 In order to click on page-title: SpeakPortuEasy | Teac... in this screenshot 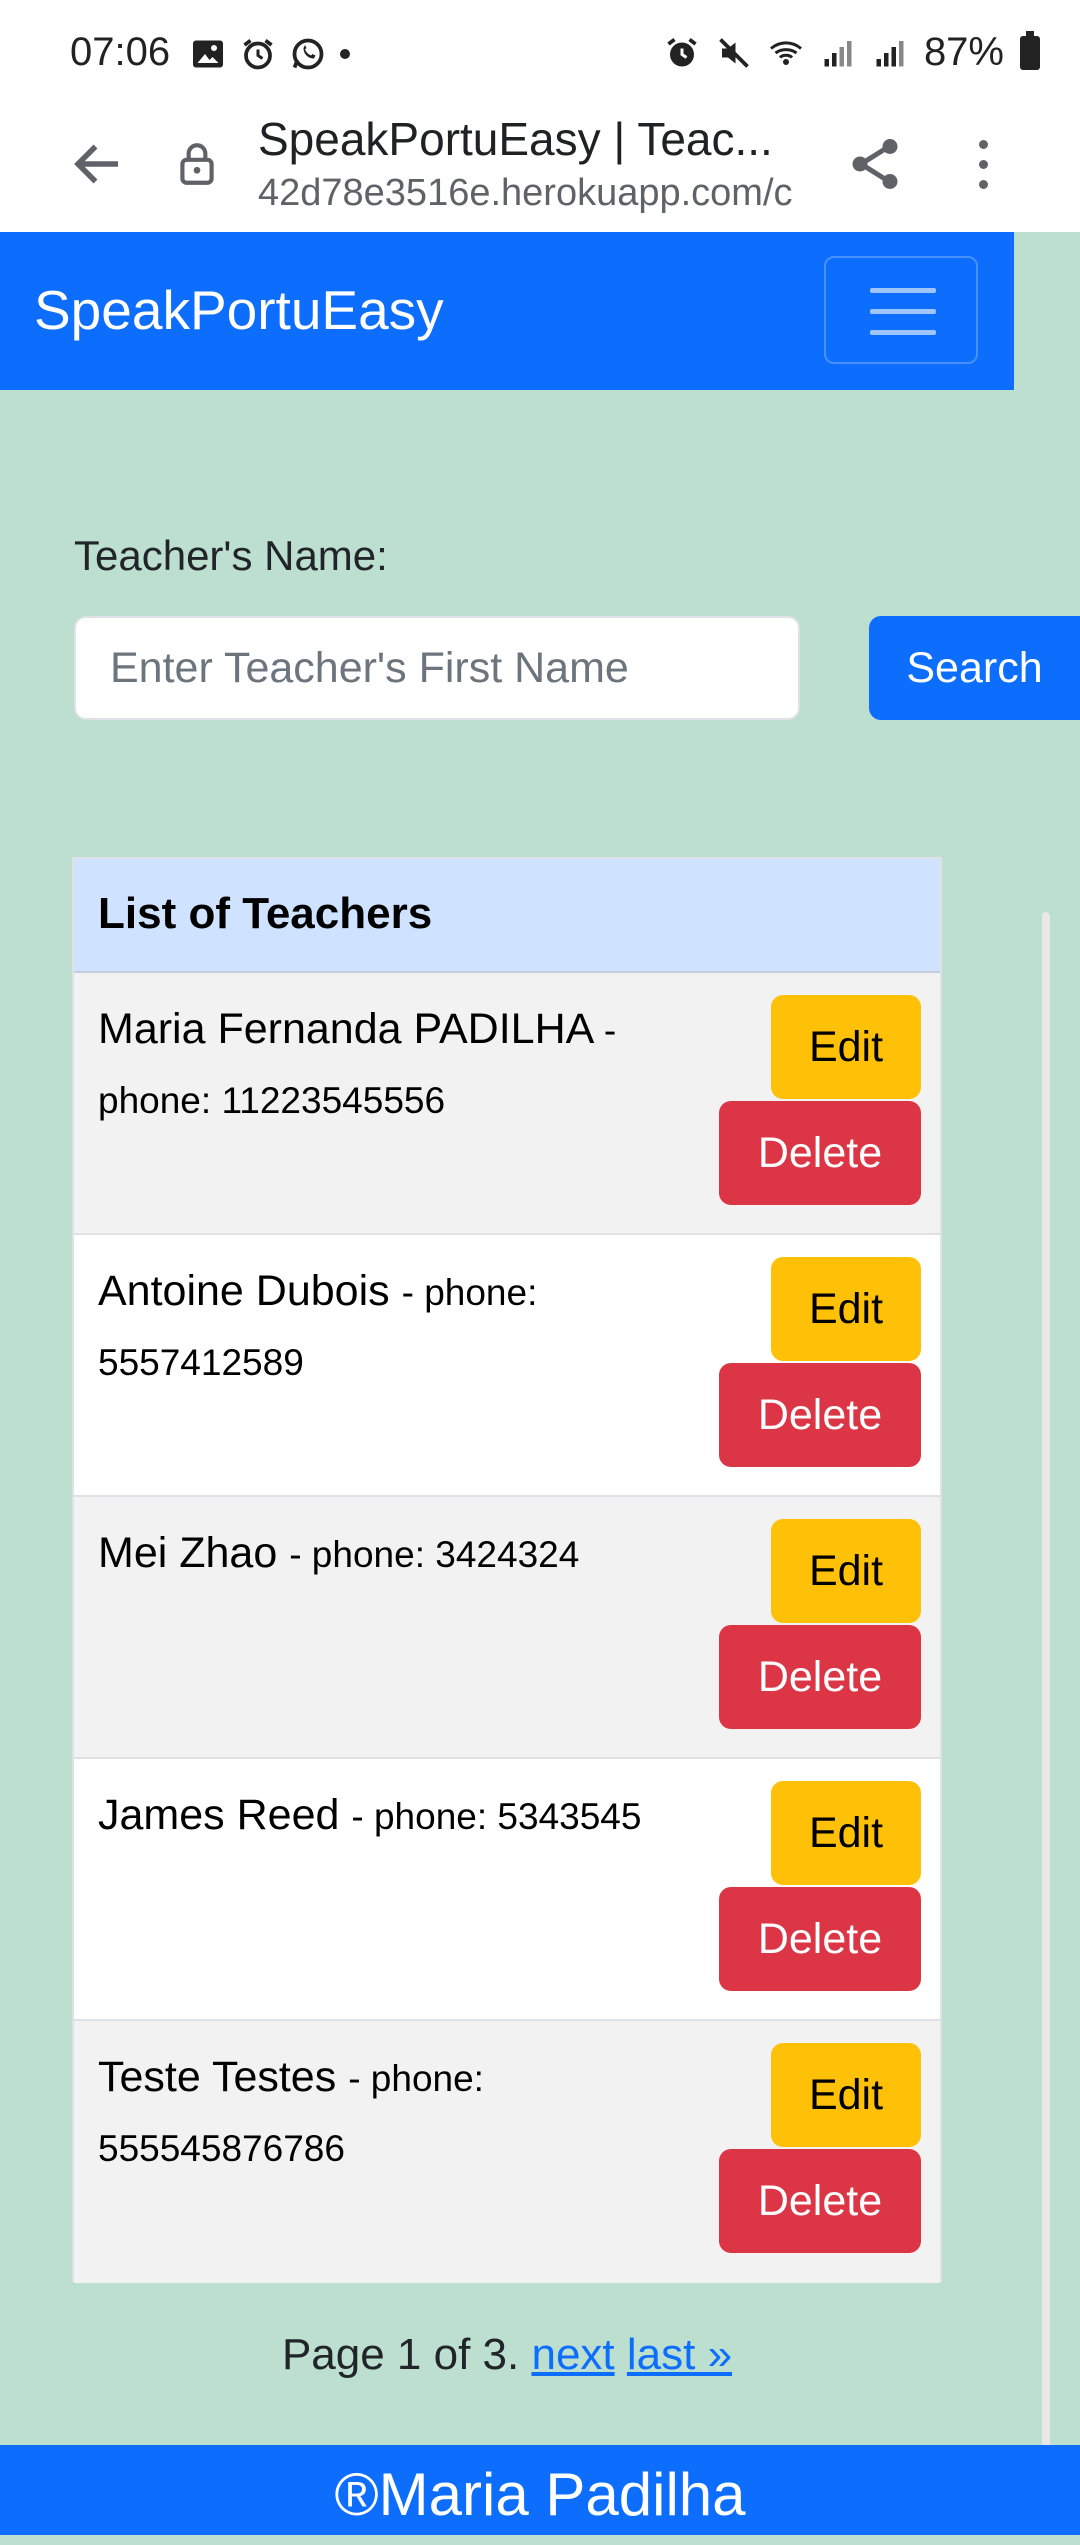, I will do `click(528, 139)`.